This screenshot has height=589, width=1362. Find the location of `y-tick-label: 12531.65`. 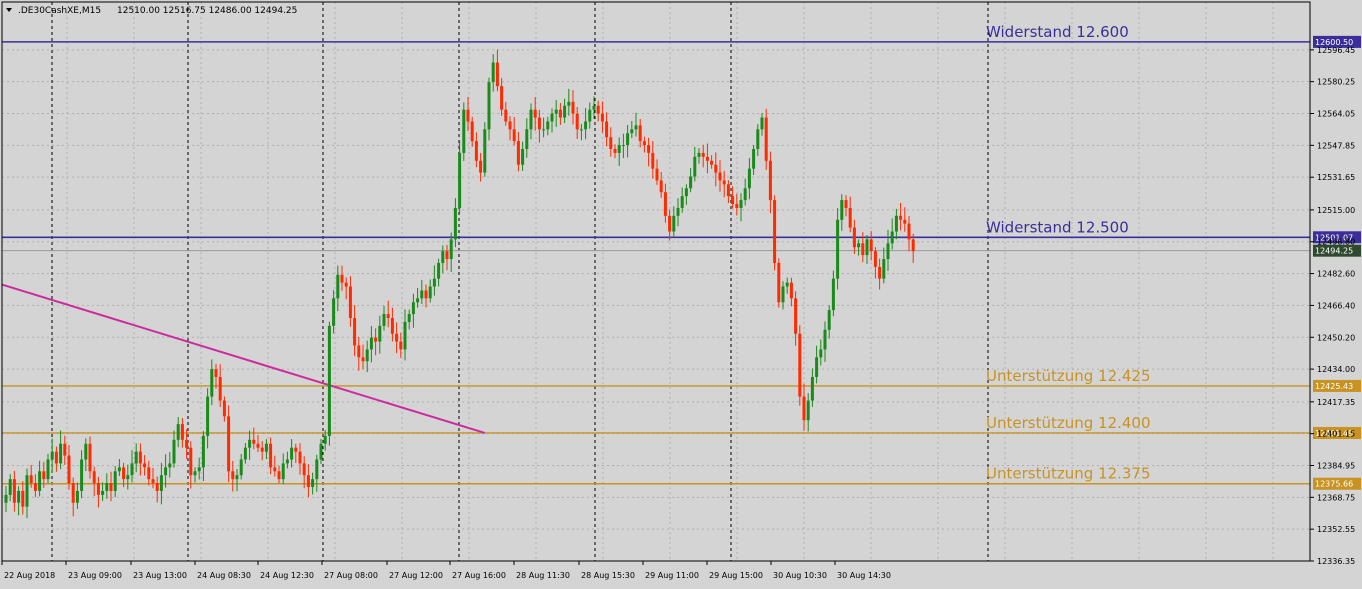

y-tick-label: 12531.65 is located at coordinates (1336, 177).